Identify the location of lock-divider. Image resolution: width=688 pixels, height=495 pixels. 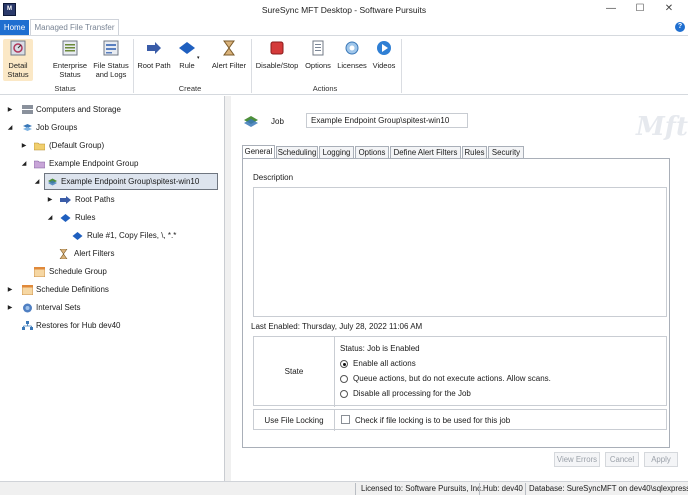
(334, 420).